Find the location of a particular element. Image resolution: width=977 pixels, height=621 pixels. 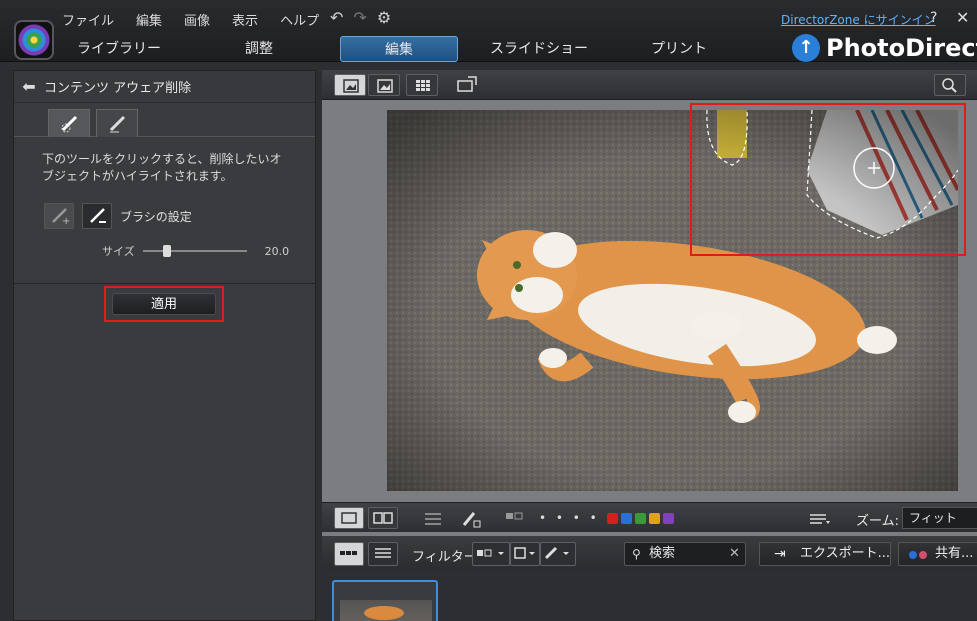

menu-image: 画像 is located at coordinates (197, 19).